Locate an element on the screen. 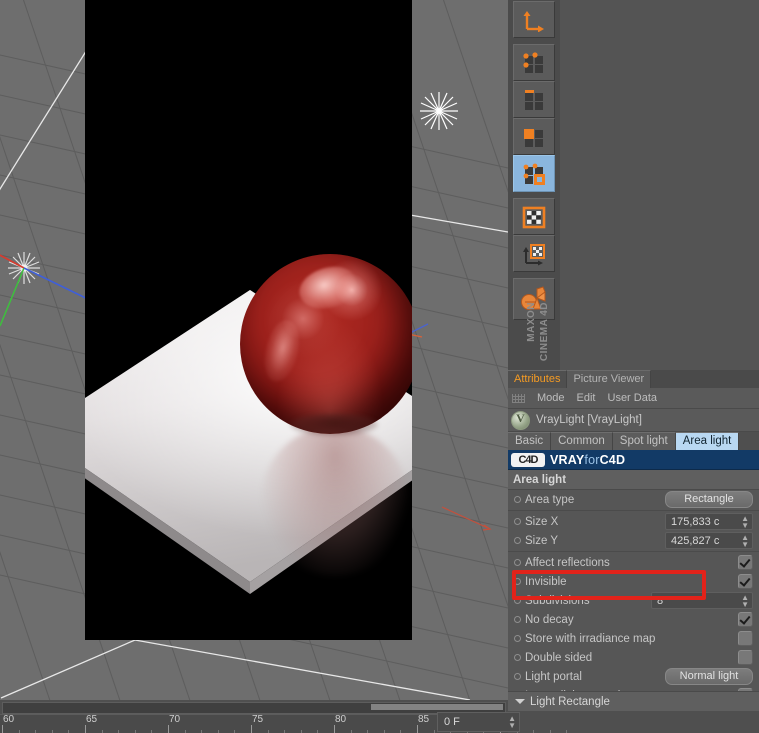 The height and width of the screenshot is (733, 759). attribute-menu-bar: Mode Edit User Data is located at coordinates (633, 398).